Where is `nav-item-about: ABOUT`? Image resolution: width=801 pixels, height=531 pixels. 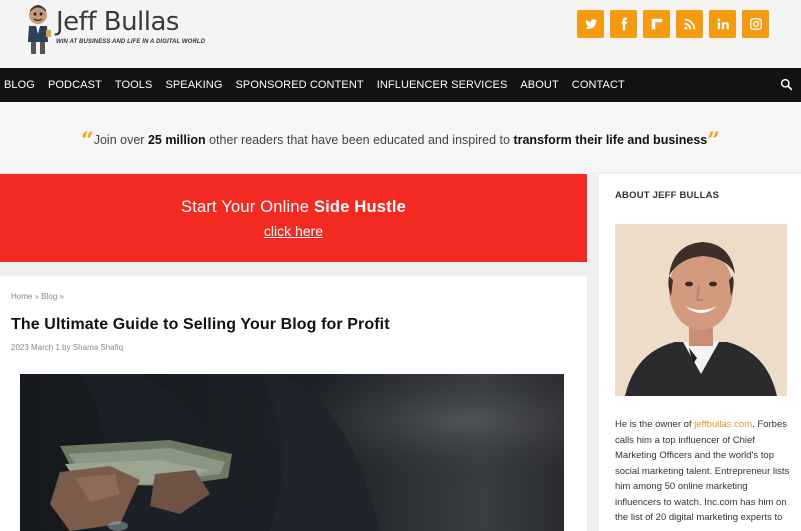
nav-item-about: ABOUT is located at coordinates (539, 85).